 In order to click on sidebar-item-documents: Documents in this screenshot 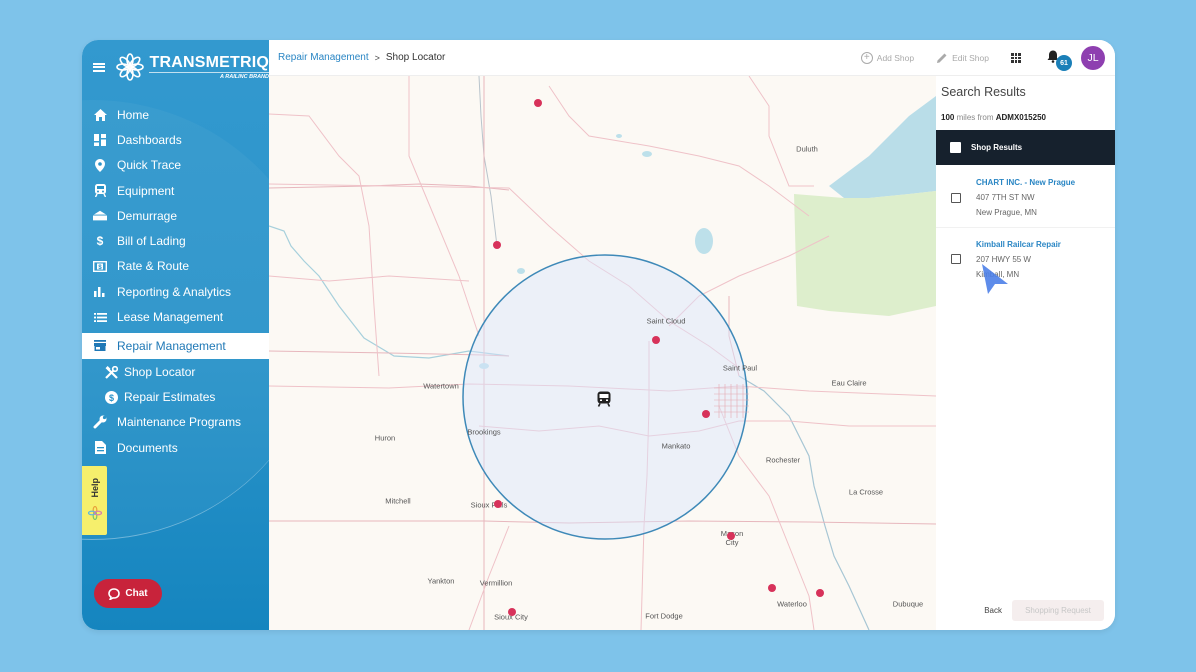, I will do `click(175, 447)`.